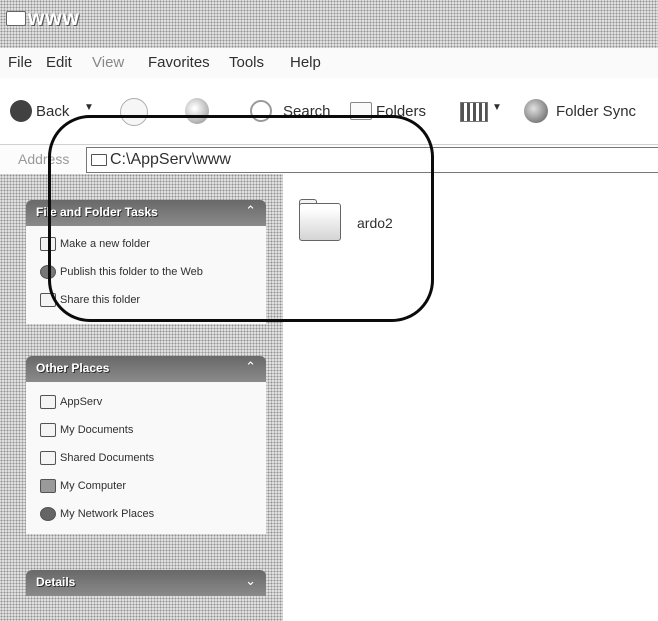  What do you see at coordinates (48, 458) in the screenshot?
I see `shared-folder-icon` at bounding box center [48, 458].